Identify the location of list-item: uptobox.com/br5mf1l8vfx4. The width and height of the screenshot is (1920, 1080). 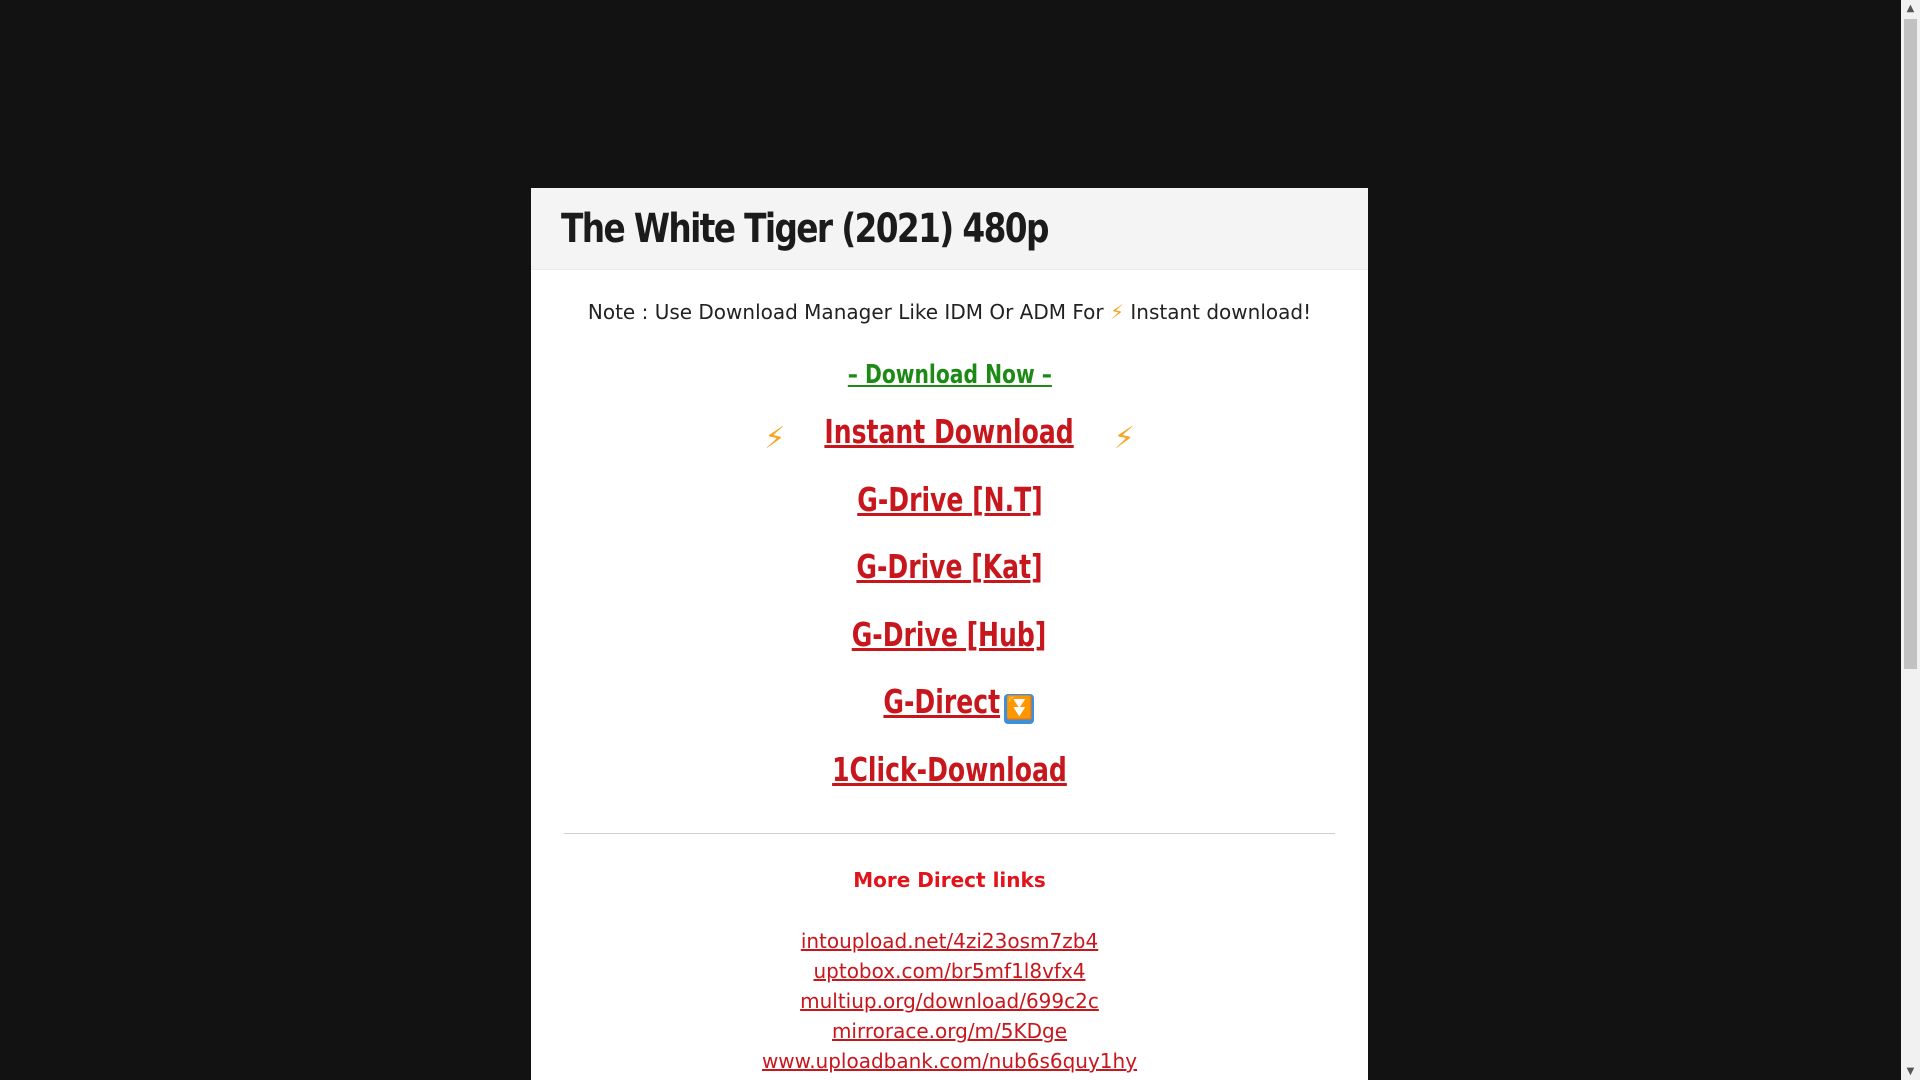
(949, 971).